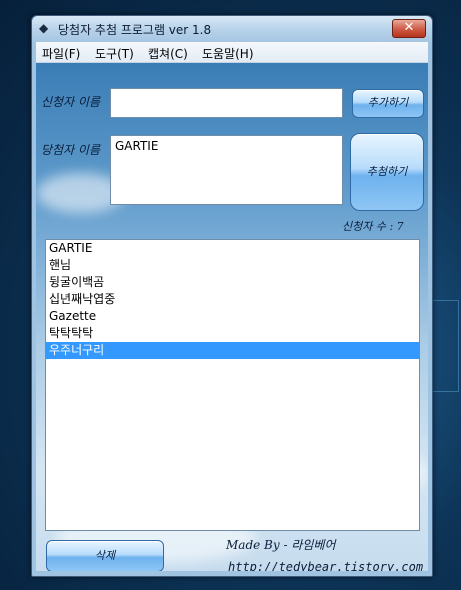 This screenshot has height=590, width=461. I want to click on list-item: Gazette, so click(232, 316).